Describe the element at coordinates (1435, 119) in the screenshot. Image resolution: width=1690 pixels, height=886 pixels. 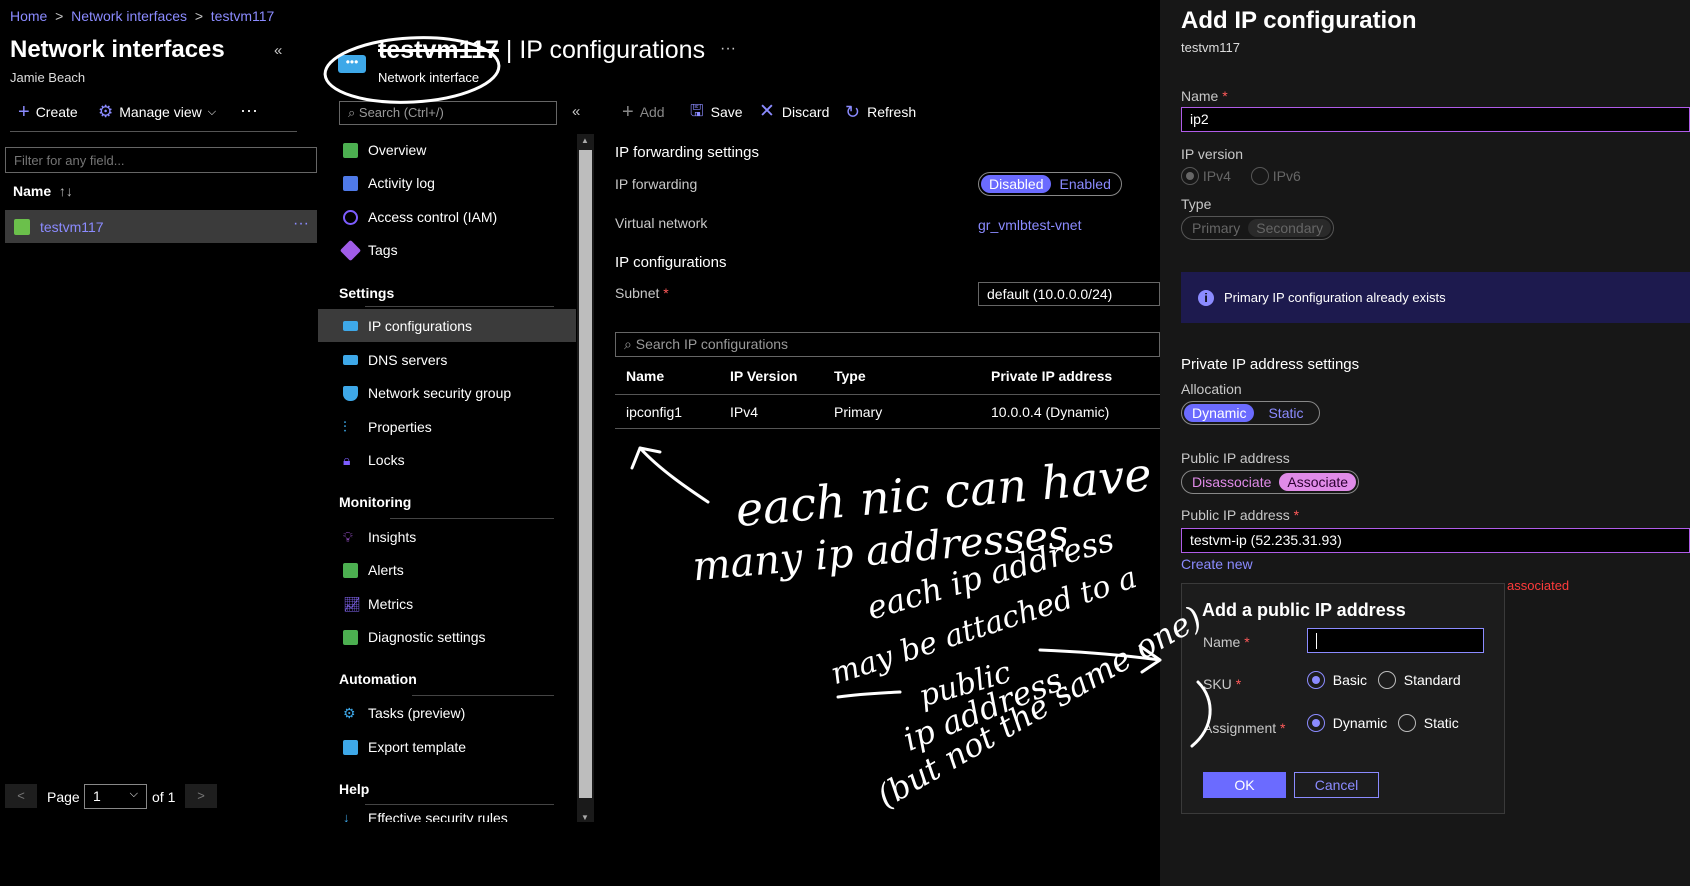
I see `panel-name-input: ip2` at that location.